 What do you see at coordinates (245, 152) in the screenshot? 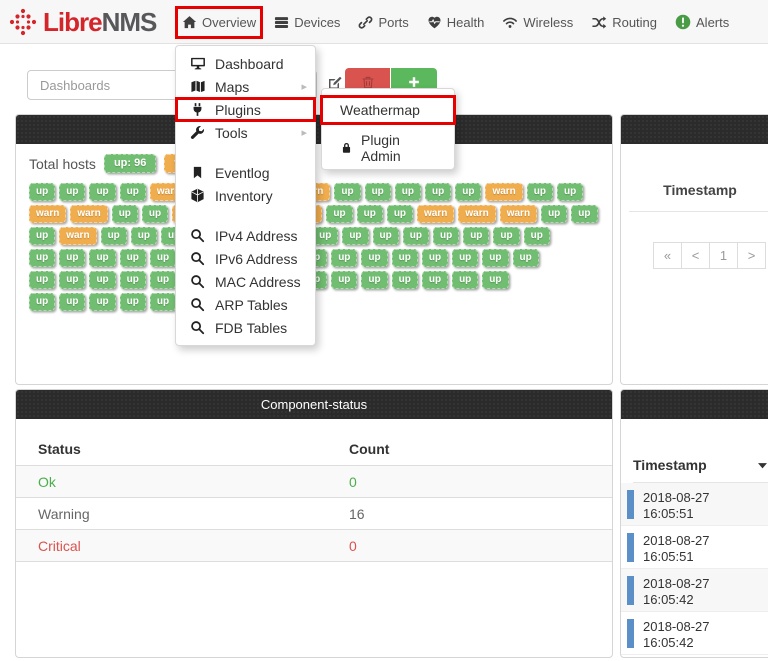
I see `menu-divider` at bounding box center [245, 152].